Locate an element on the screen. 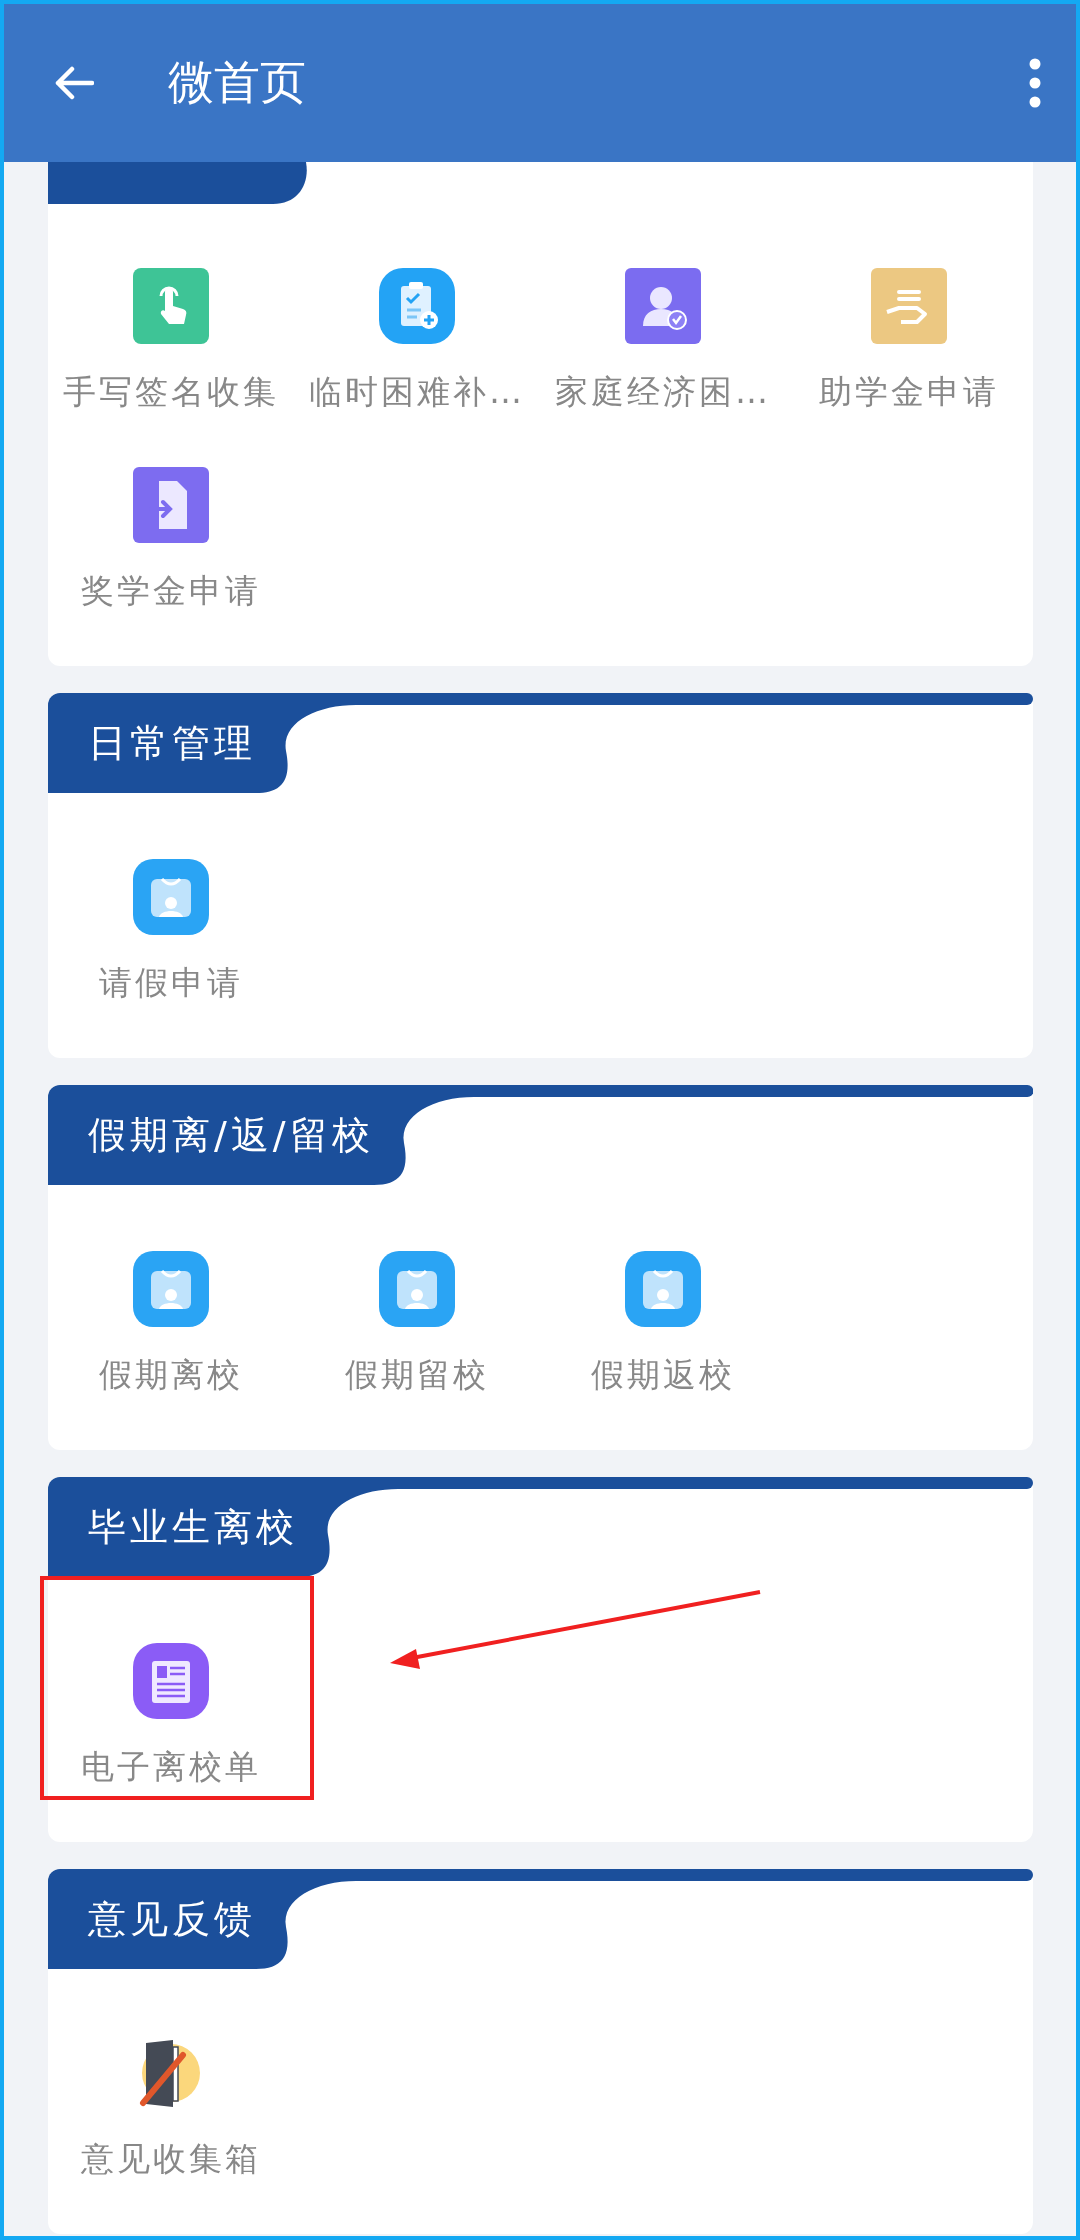  app-tile: 助学金申请 is located at coordinates (909, 341).